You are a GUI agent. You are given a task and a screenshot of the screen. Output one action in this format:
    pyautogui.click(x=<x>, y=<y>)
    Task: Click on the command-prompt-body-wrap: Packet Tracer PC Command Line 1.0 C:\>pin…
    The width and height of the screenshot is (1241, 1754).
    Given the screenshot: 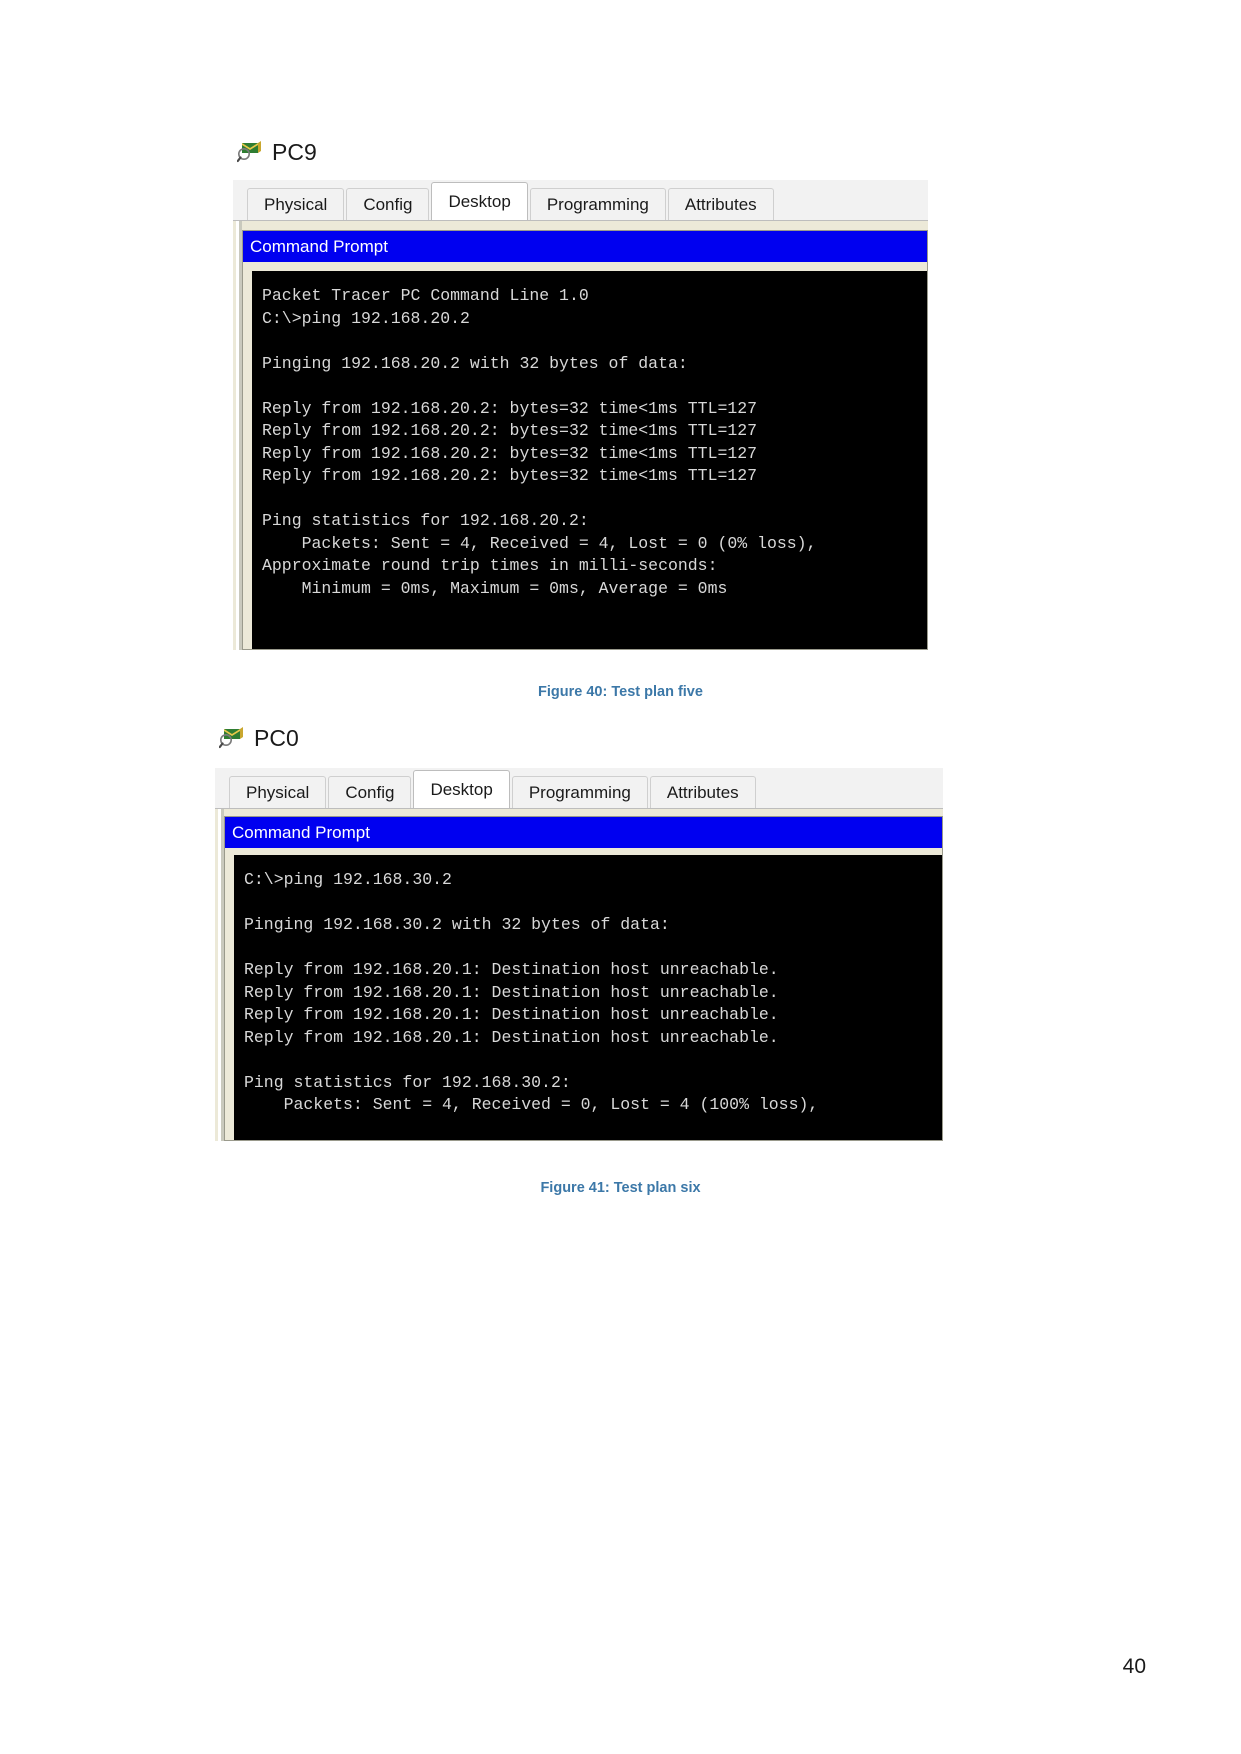 What is the action you would take?
    pyautogui.click(x=585, y=455)
    